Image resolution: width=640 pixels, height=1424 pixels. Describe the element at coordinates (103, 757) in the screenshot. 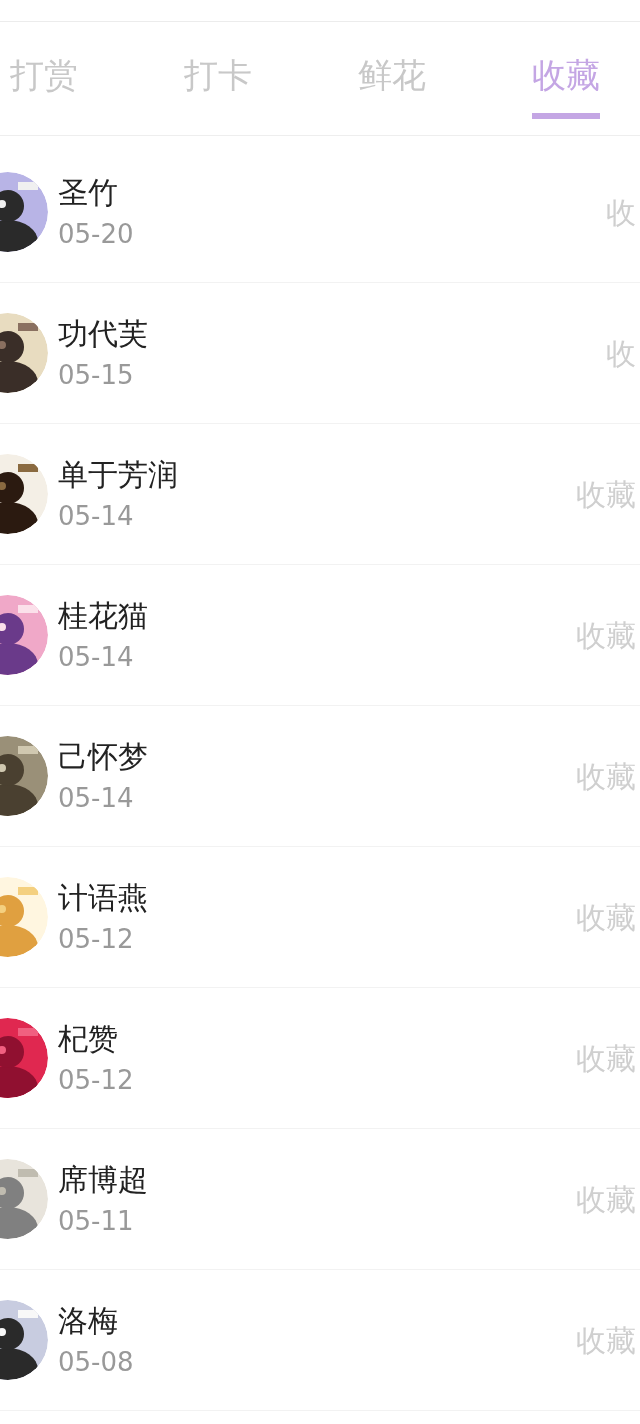

I see `user-name: 己怀梦` at that location.